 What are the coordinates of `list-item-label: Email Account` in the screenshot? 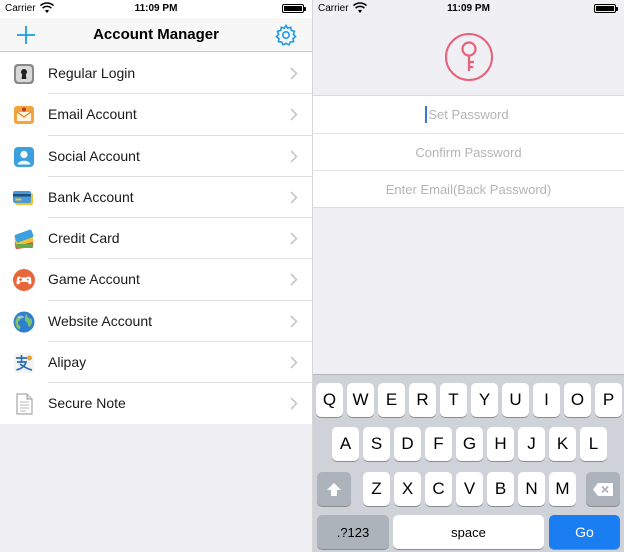 It's located at (92, 114).